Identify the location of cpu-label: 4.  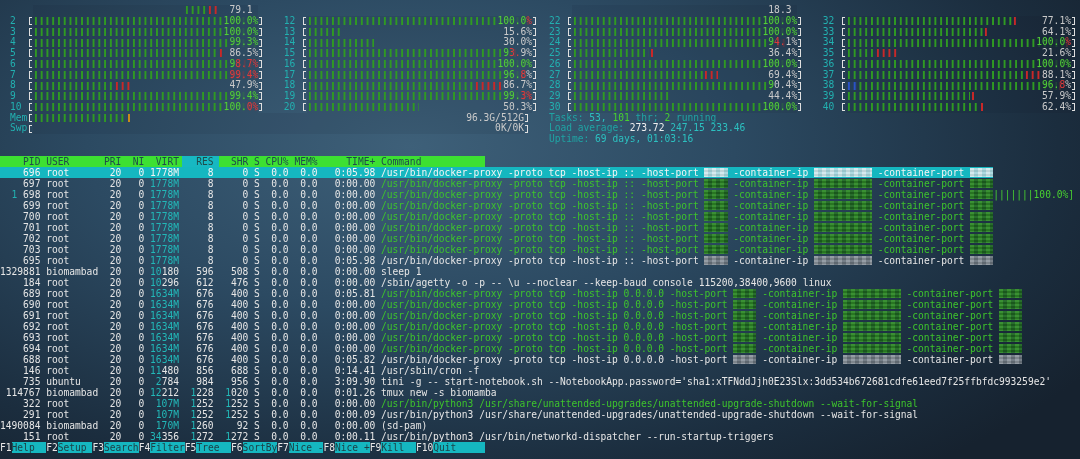
(13, 42).